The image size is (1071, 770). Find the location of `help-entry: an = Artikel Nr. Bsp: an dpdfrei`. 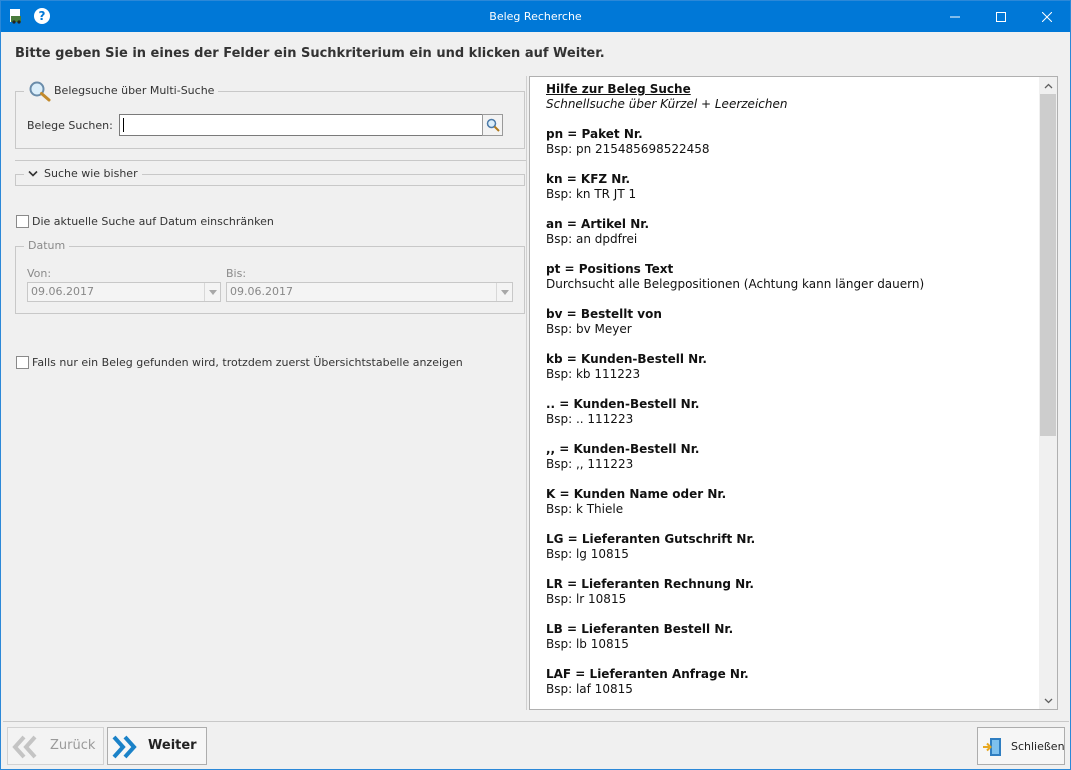

help-entry: an = Artikel Nr. Bsp: an dpdfrei is located at coordinates (791, 232).